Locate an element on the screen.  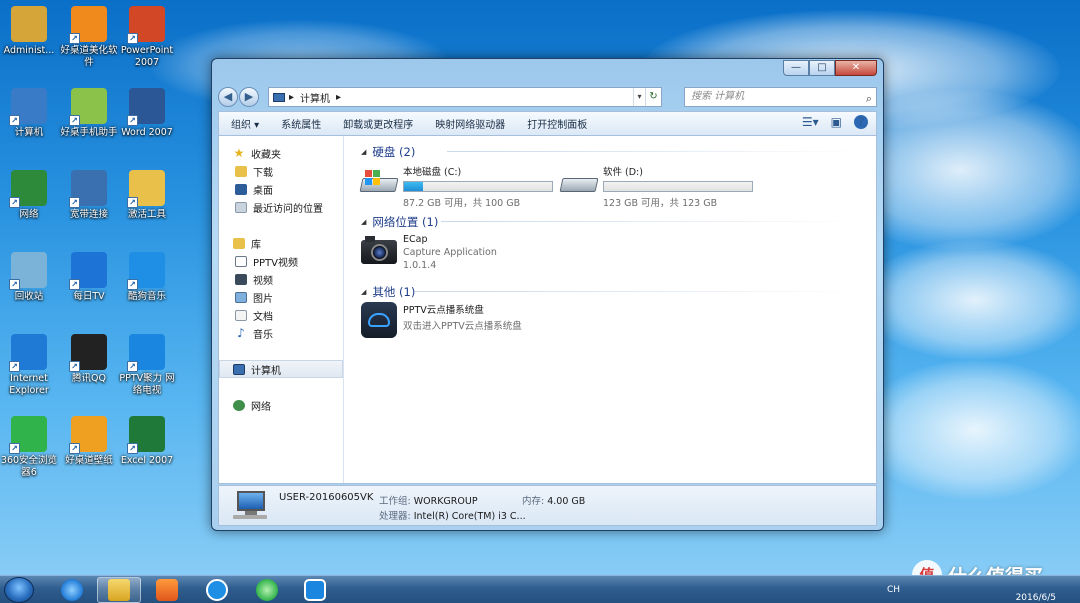
nav-videos-label: 视频 is located at coordinates (263, 281).